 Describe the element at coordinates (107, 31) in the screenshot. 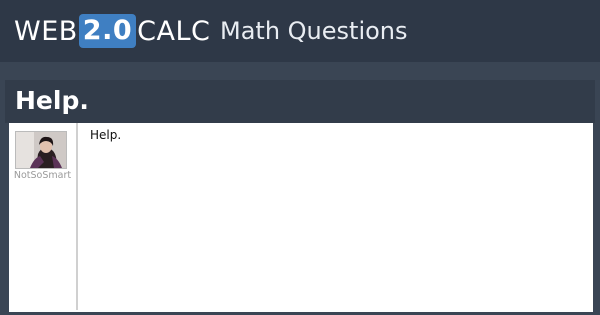

I see `logo-version-badge: 2.0` at that location.